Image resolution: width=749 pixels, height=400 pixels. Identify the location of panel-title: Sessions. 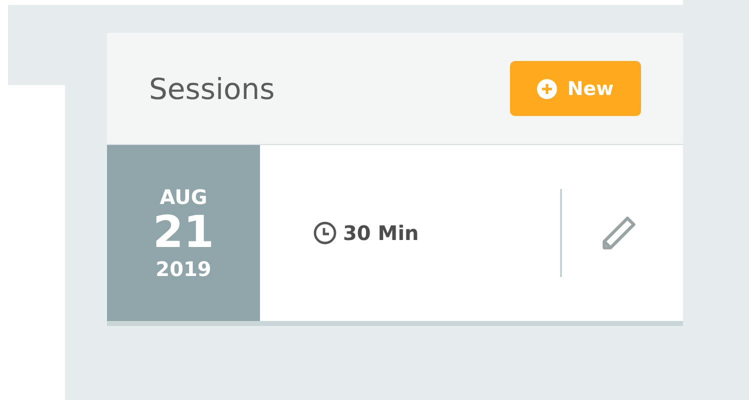
(212, 89).